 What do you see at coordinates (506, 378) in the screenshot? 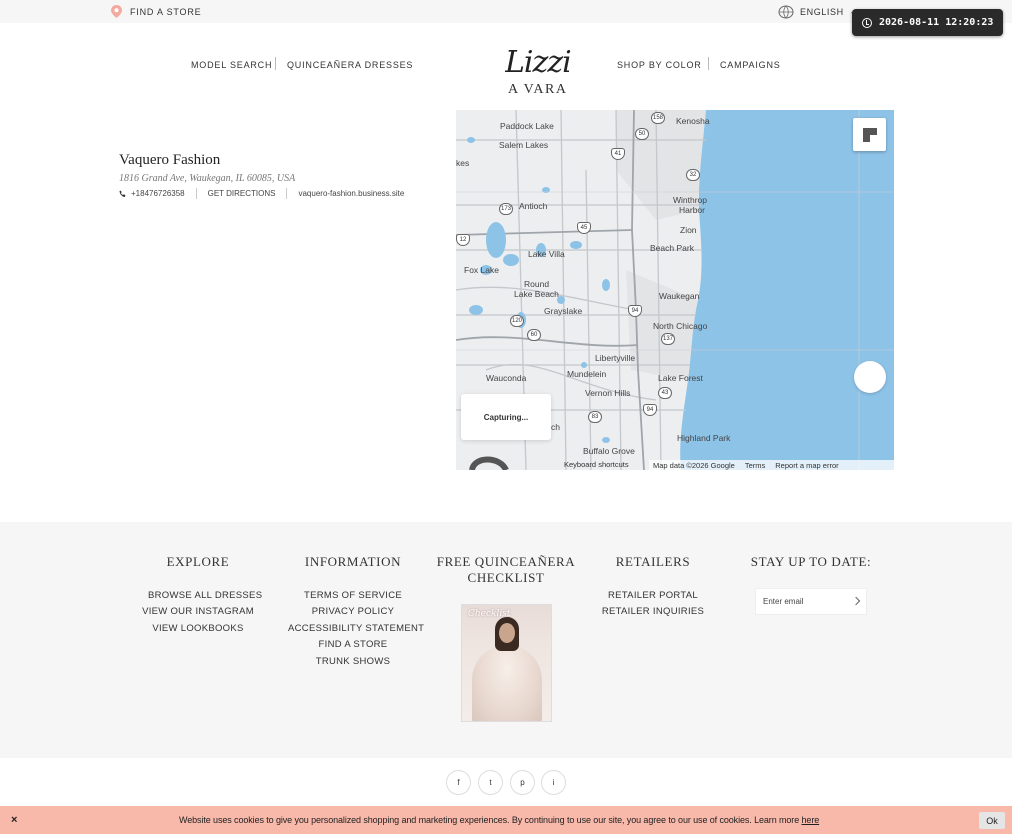
I see `map-place-label: Wauconda` at bounding box center [506, 378].